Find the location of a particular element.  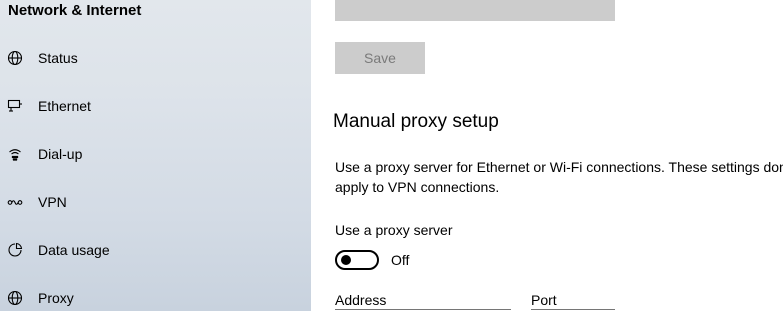

sidebar-item-label: Ethernet is located at coordinates (64, 106).